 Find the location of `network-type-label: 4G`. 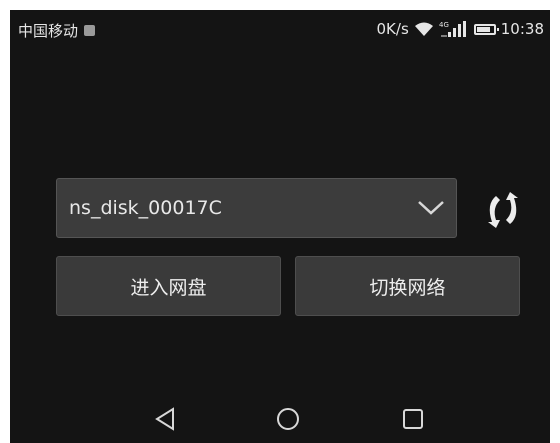

network-type-label: 4G is located at coordinates (444, 25).